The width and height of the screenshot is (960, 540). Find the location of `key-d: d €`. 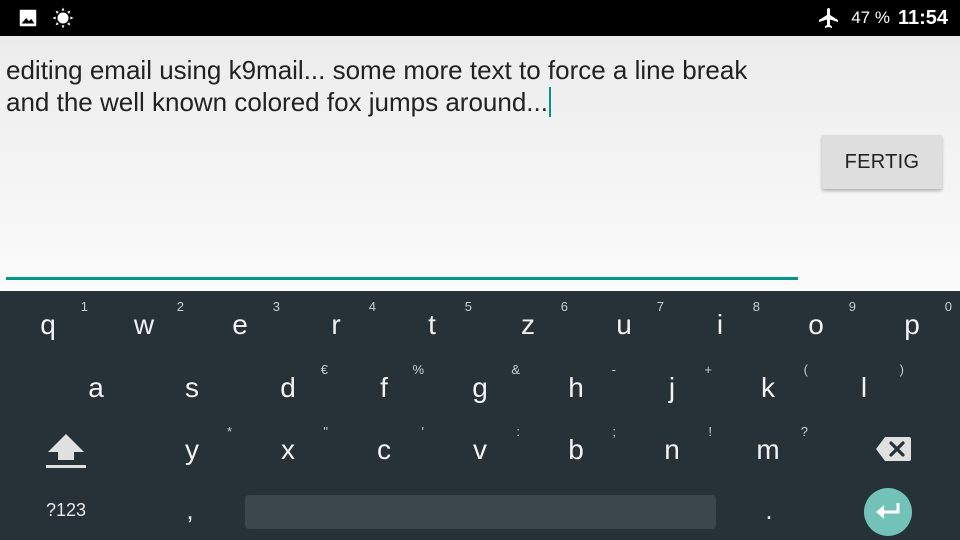

key-d: d € is located at coordinates (288, 387).